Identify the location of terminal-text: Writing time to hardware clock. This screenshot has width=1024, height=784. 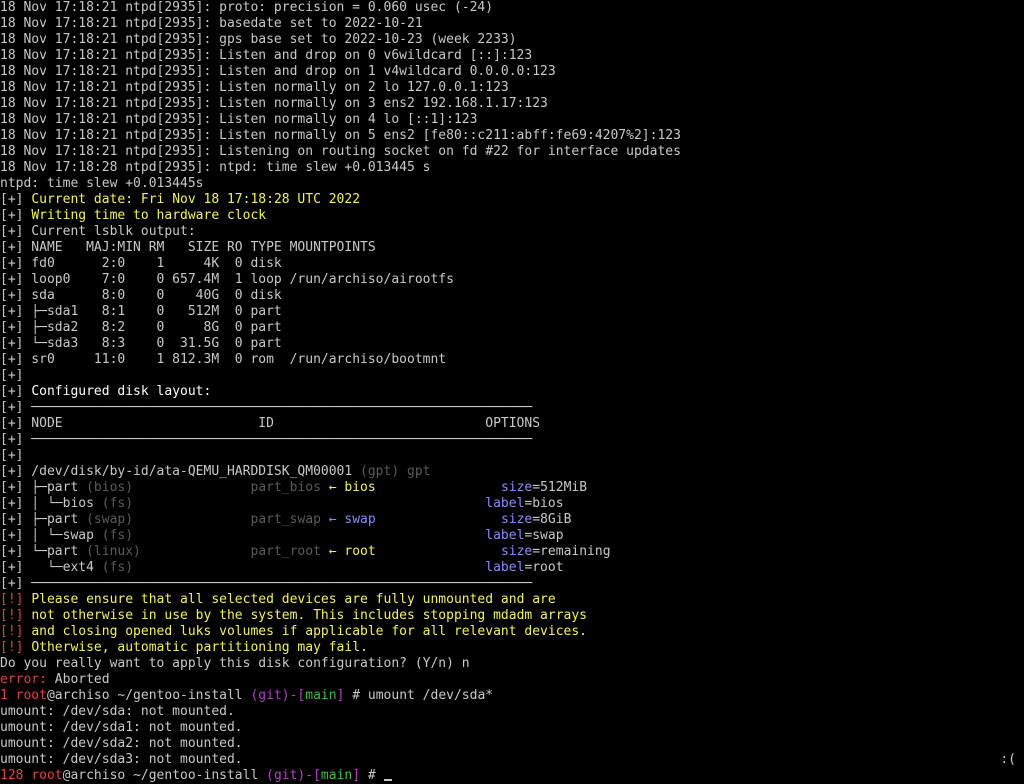
(149, 215).